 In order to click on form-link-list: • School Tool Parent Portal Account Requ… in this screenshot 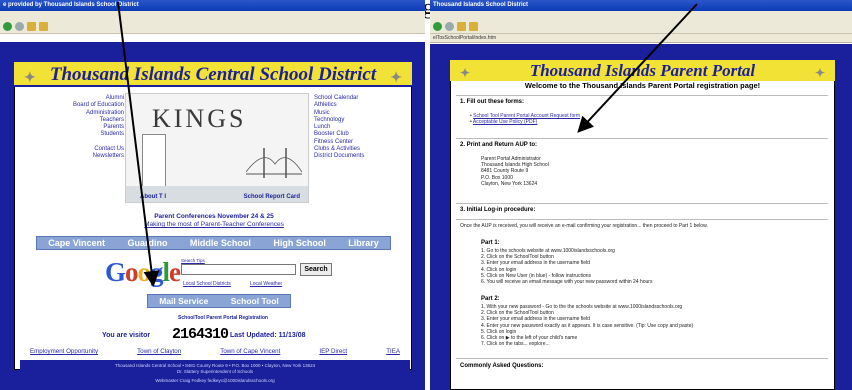, I will do `click(525, 119)`.